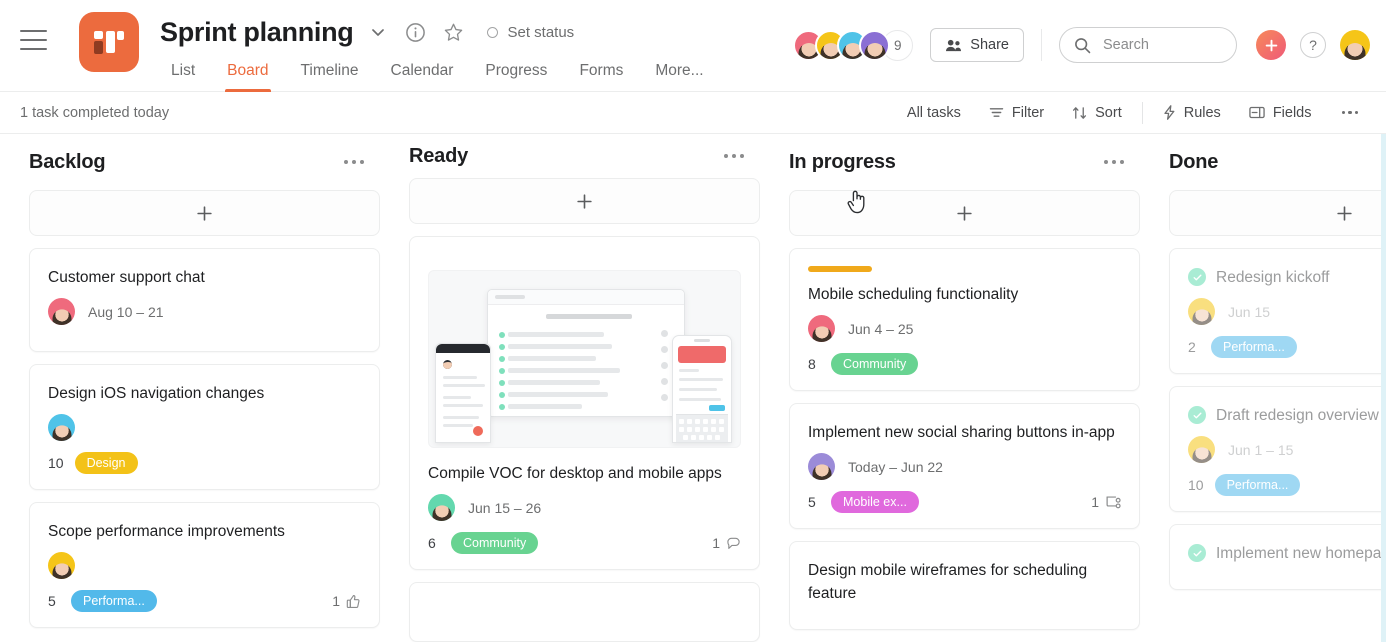 The width and height of the screenshot is (1386, 642). Describe the element at coordinates (853, 45) in the screenshot. I see `member-avatar-stack: 9` at that location.